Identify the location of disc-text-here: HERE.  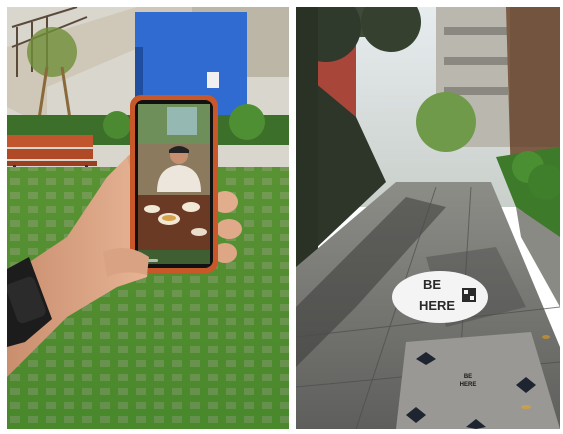
(437, 305).